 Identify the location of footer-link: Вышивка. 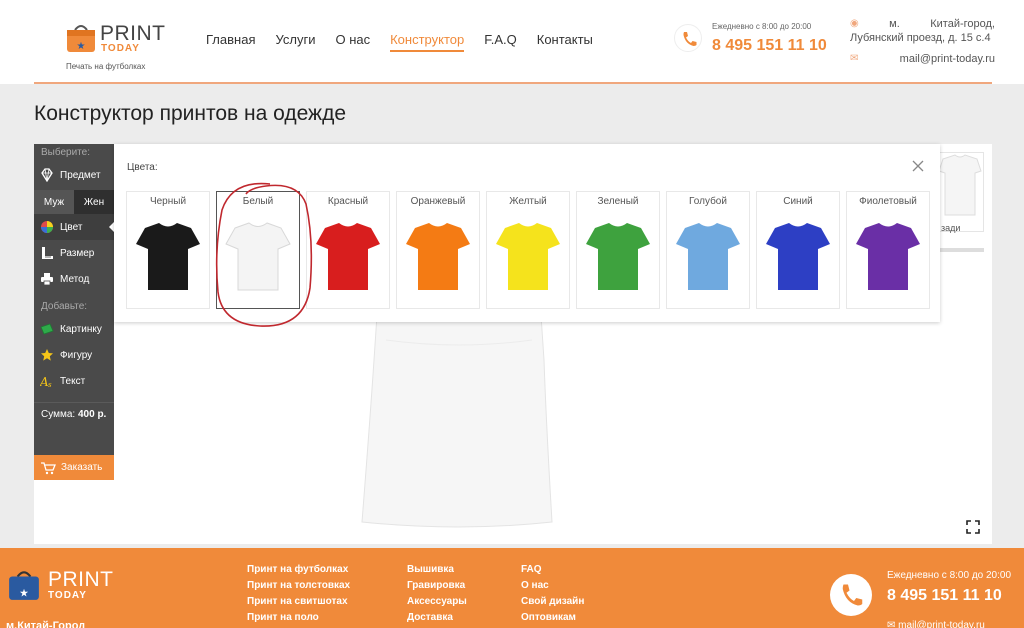
(437, 572).